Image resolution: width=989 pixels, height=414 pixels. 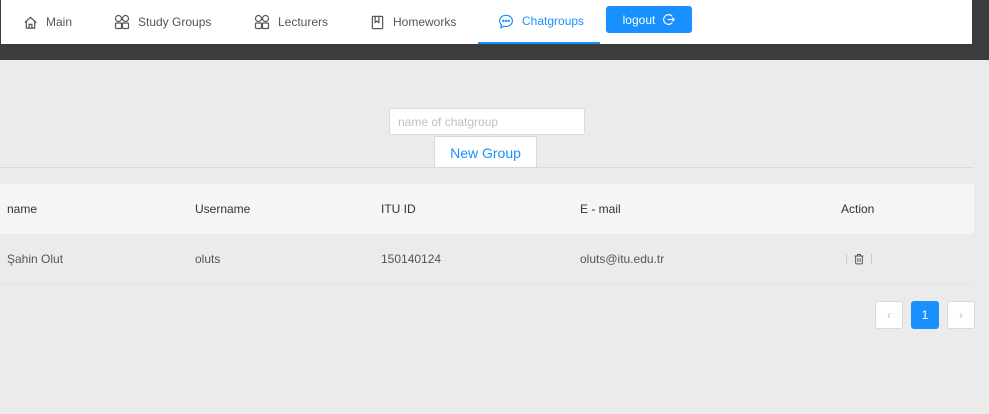 I want to click on book-icon, so click(x=377, y=22).